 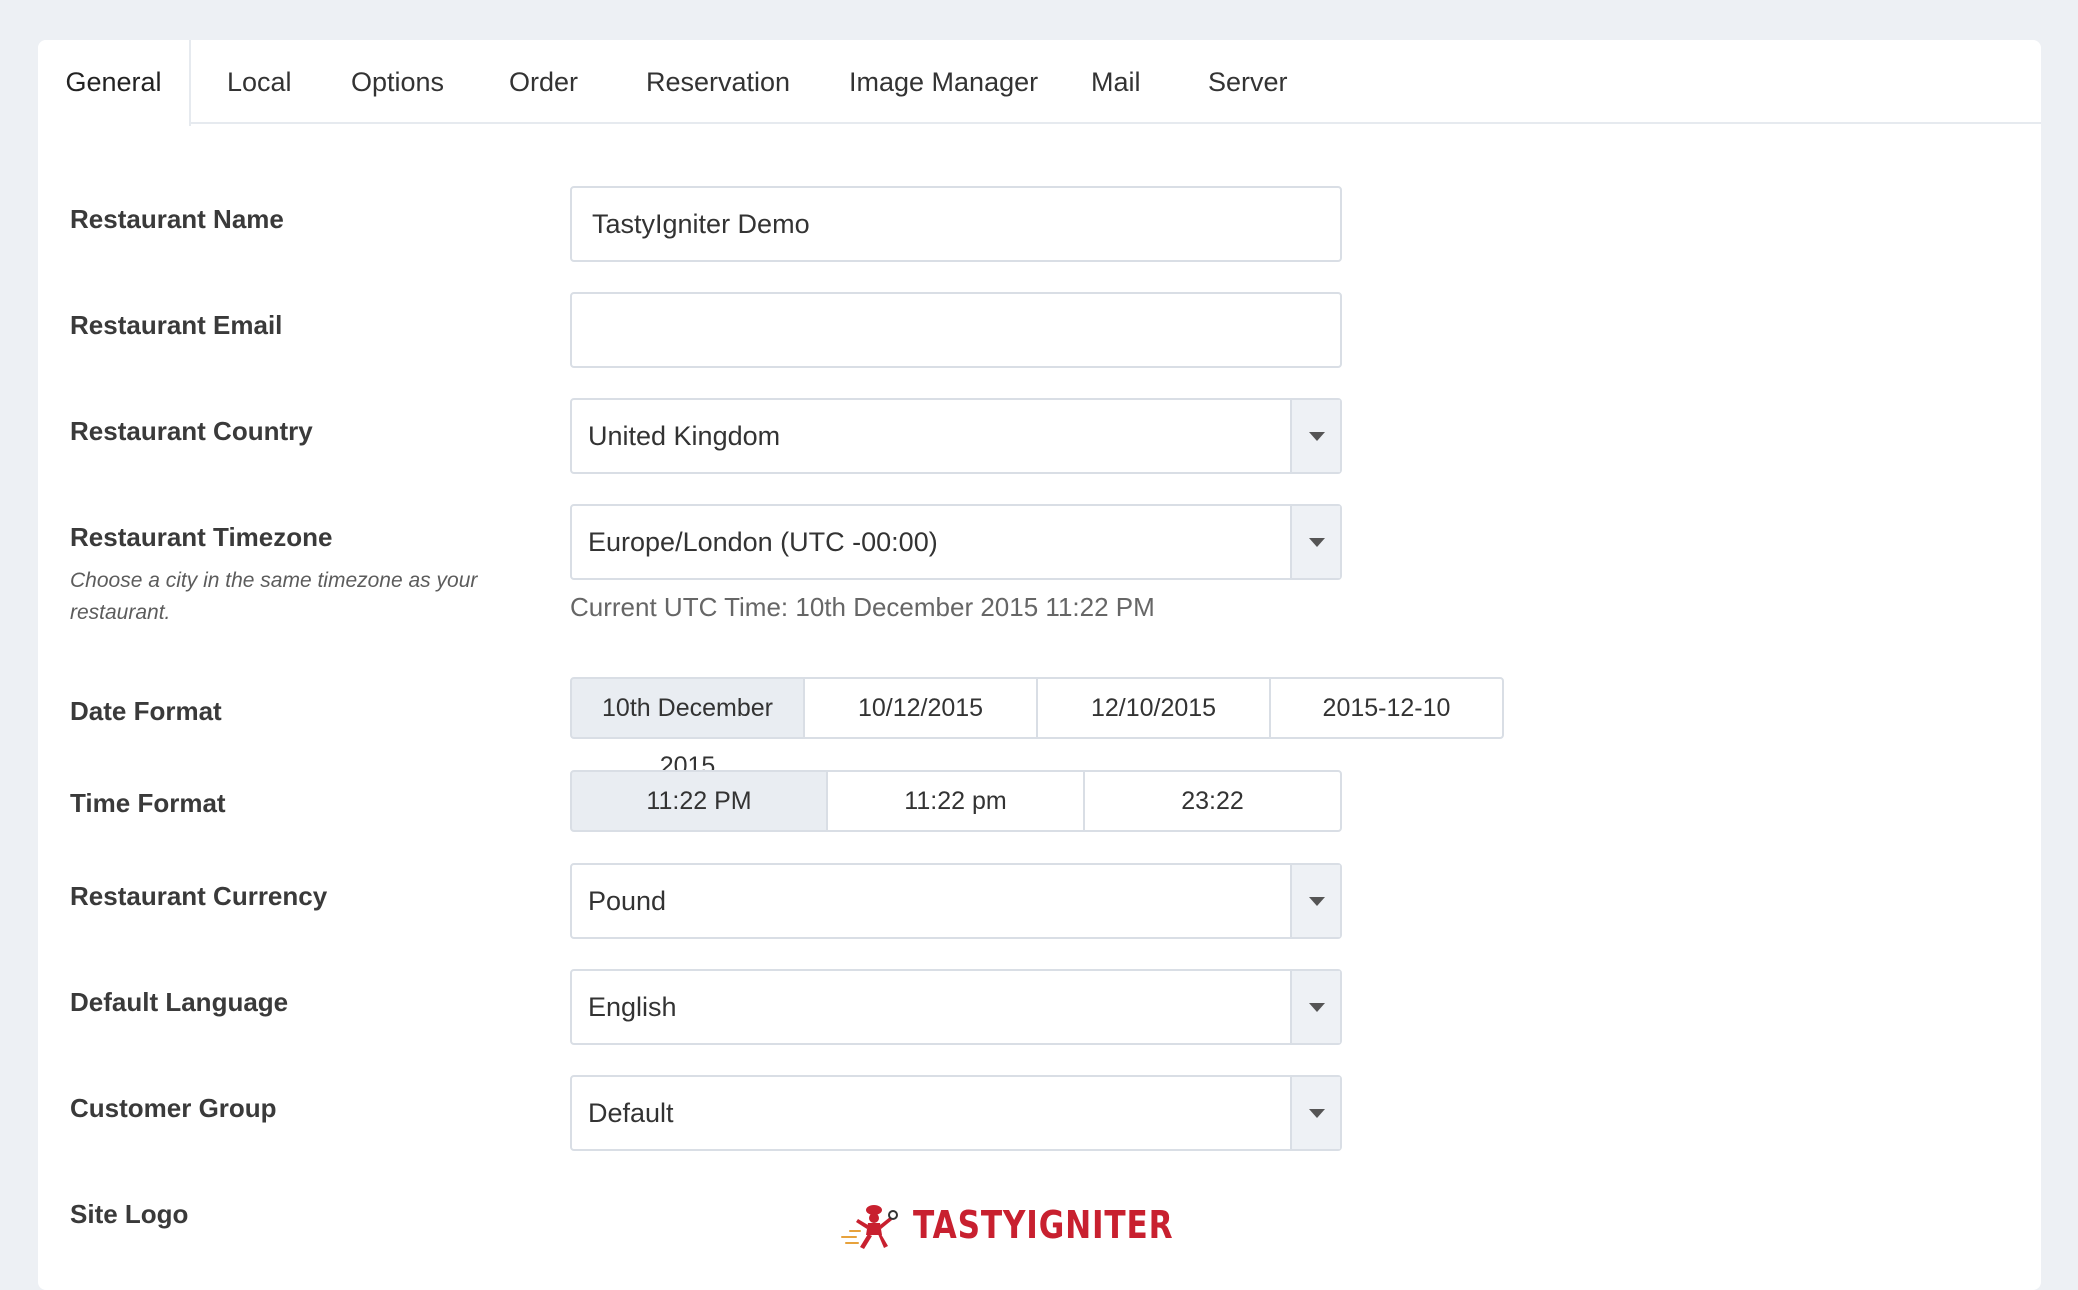 What do you see at coordinates (718, 82) in the screenshot?
I see `tab-reservation: Reservation` at bounding box center [718, 82].